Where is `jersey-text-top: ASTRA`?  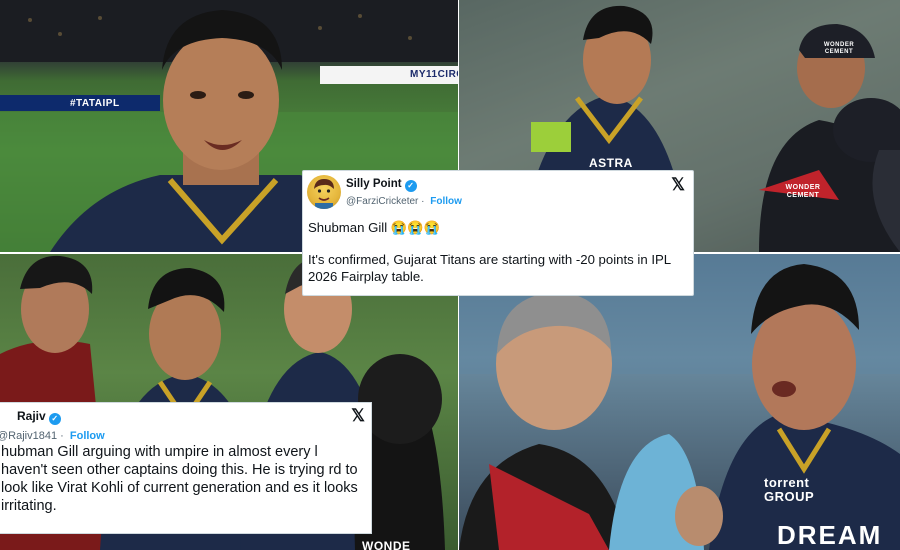 jersey-text-top: ASTRA is located at coordinates (611, 163).